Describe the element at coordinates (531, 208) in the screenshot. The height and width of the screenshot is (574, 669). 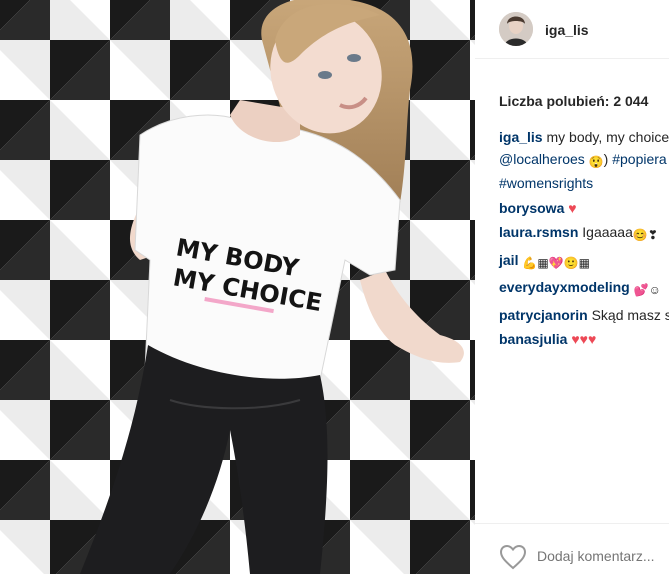
I see `comment-username: borysowa` at that location.